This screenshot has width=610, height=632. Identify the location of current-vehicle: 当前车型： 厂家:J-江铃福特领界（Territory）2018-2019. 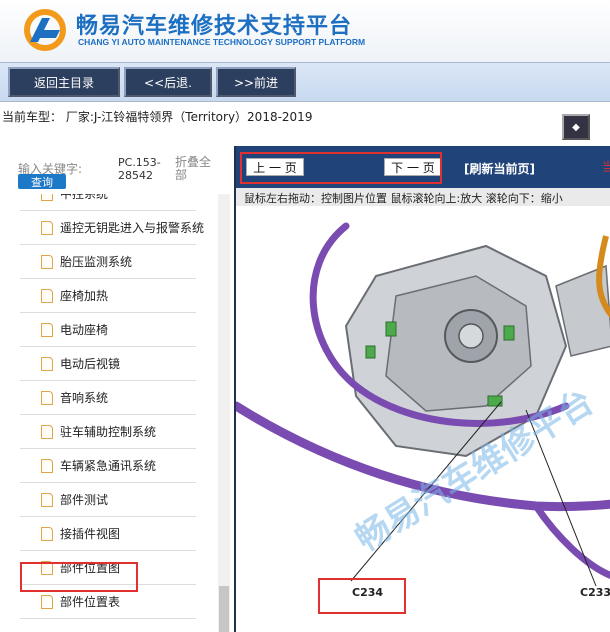
(157, 117).